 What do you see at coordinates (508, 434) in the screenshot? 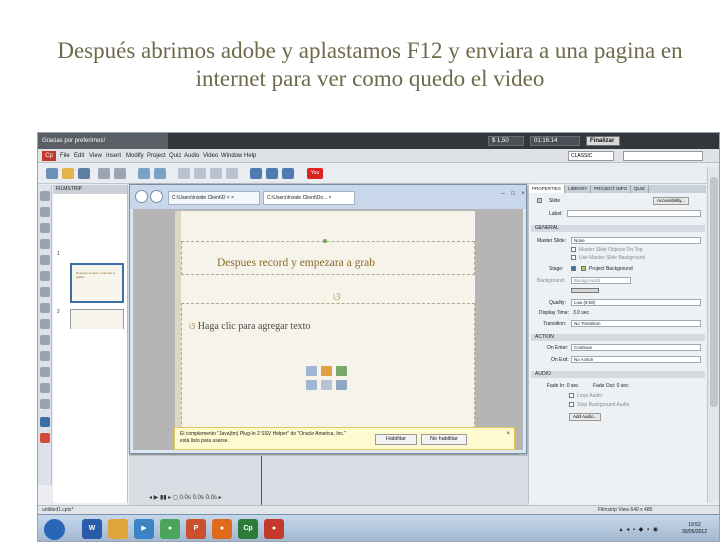
I see `close-notification-icon: ×` at bounding box center [508, 434].